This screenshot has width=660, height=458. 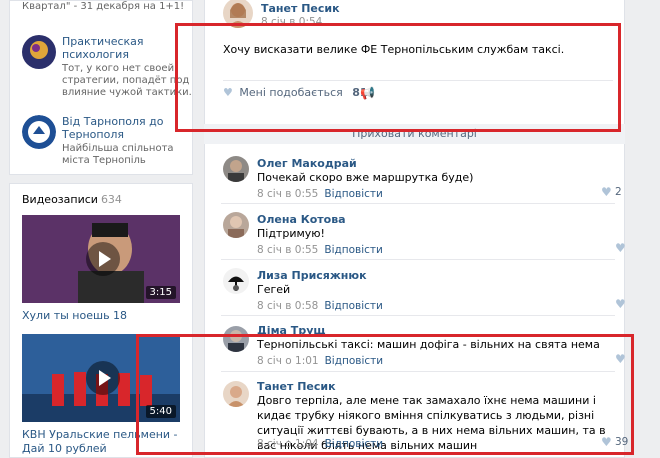 I want to click on comment-like-count: 2, so click(x=618, y=192).